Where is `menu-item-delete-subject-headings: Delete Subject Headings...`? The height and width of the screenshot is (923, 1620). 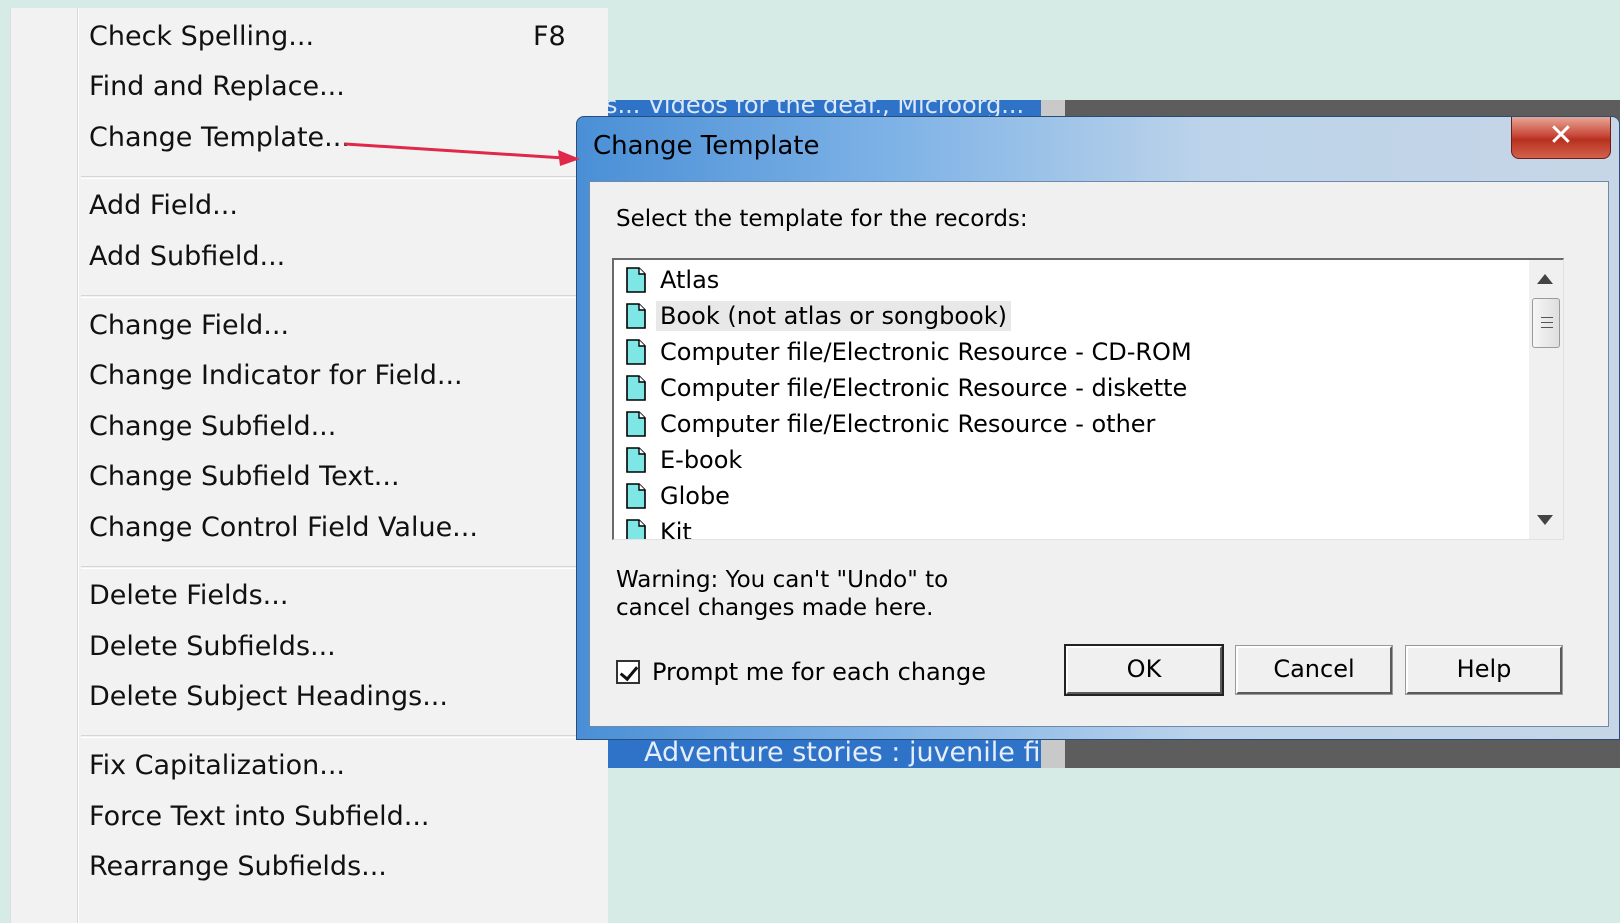
menu-item-delete-subject-headings: Delete Subject Headings... is located at coordinates (268, 697).